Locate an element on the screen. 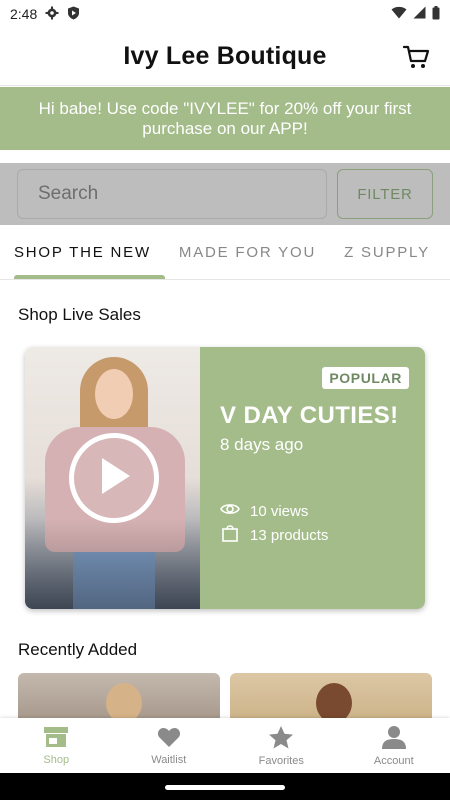 The image size is (450, 800). shield-icon is located at coordinates (73, 14).